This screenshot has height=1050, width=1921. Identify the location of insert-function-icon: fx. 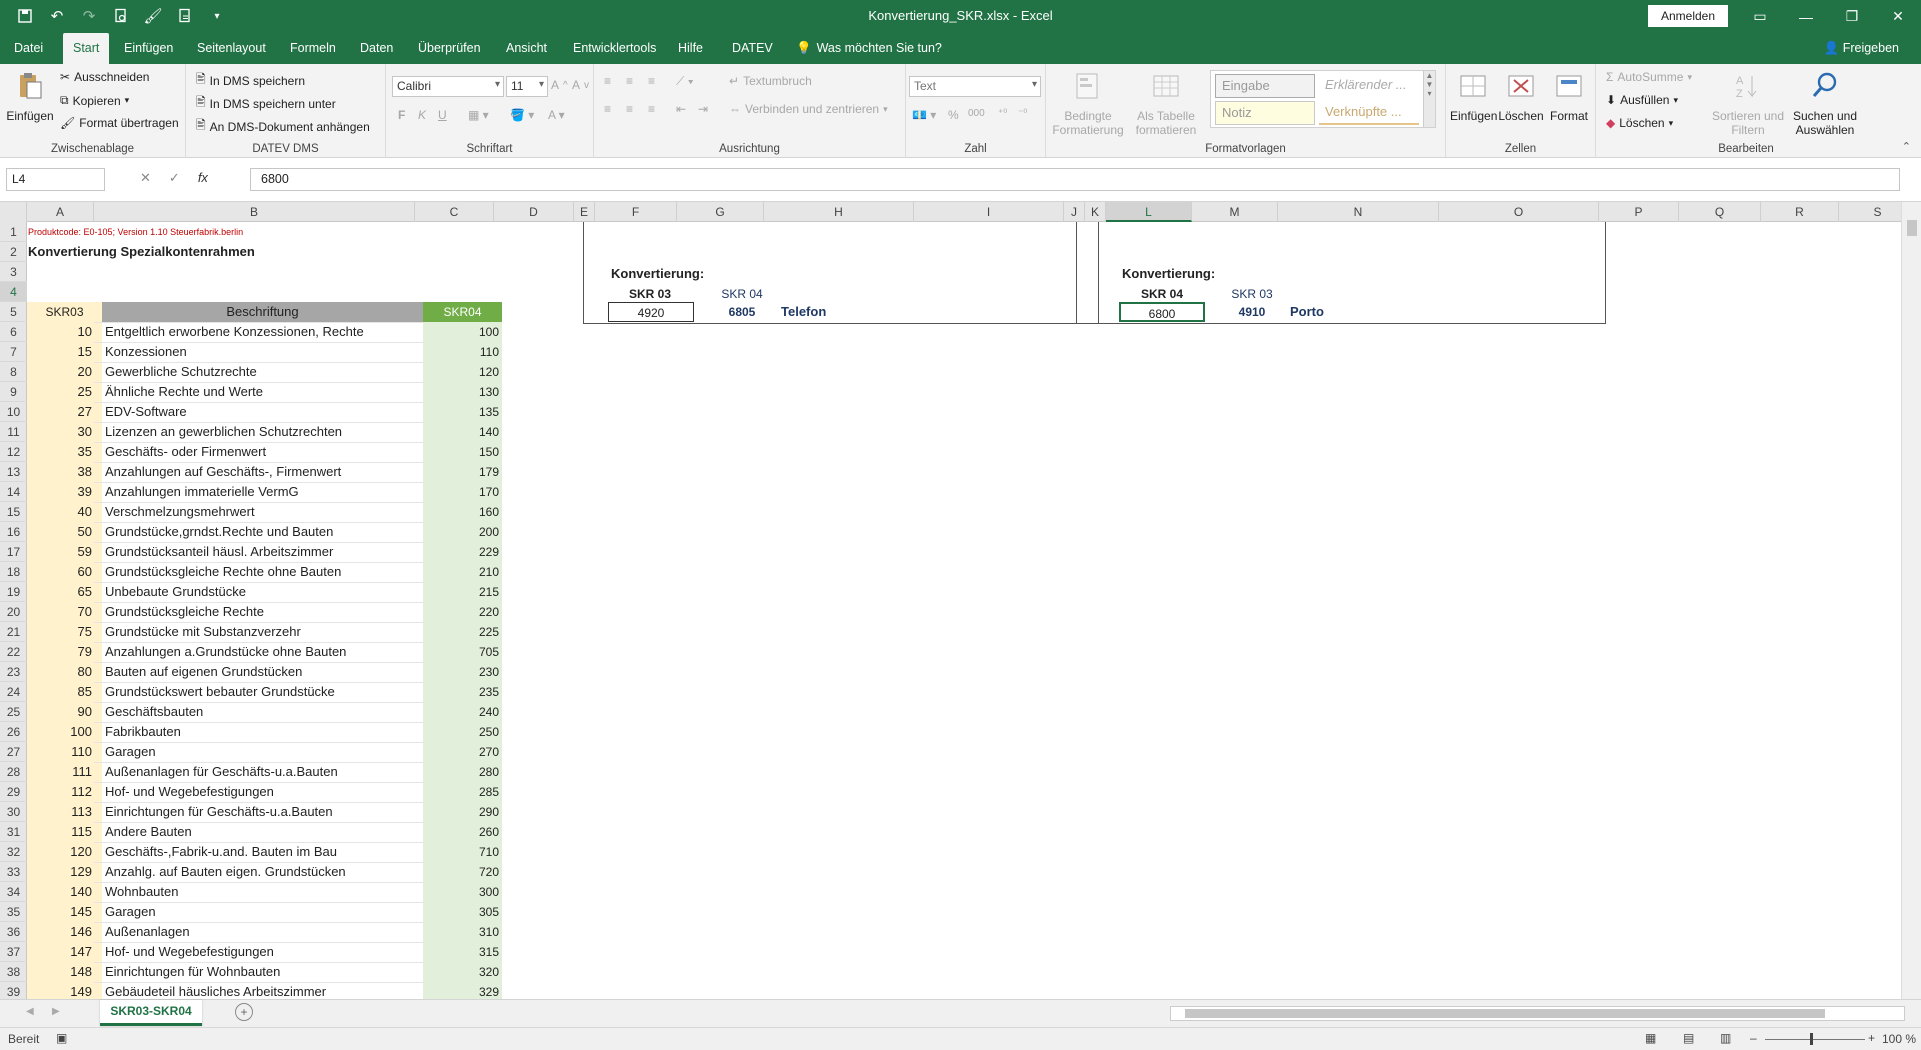
(203, 178).